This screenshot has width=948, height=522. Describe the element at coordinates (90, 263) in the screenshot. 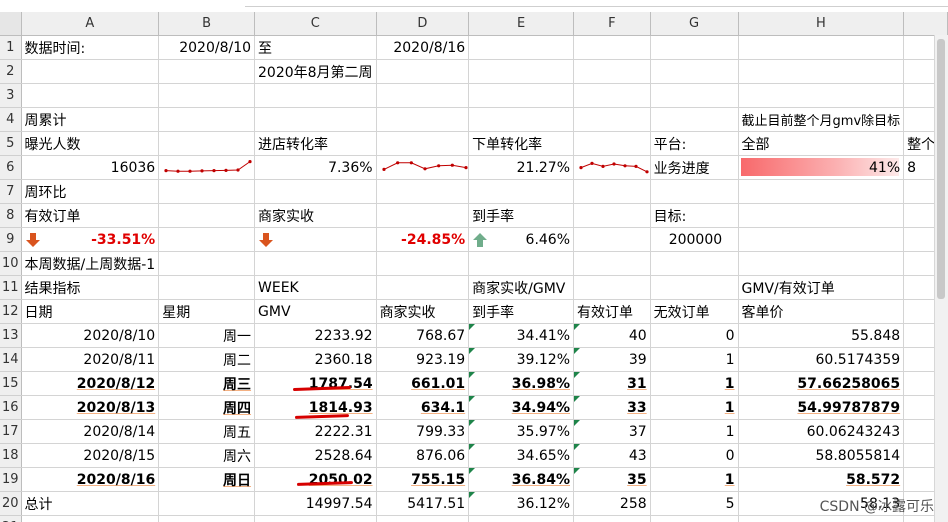

I see `cell-a10: 本周数据/上周数据-1` at that location.